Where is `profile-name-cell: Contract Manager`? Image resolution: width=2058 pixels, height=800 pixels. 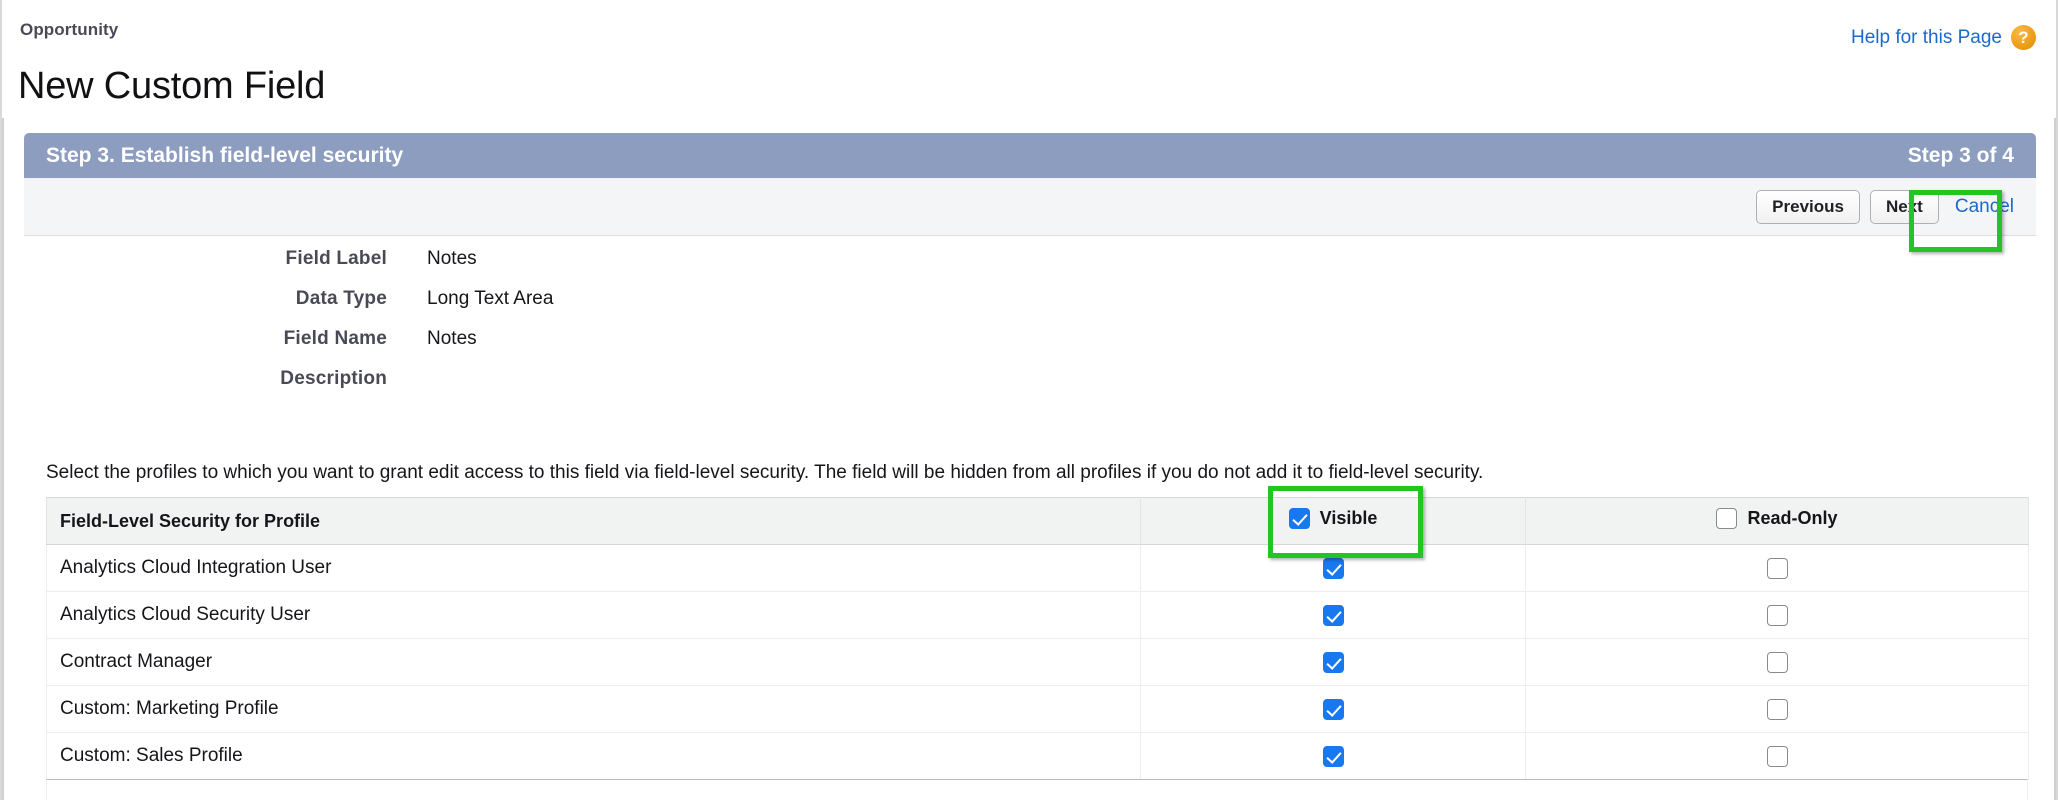
profile-name-cell: Contract Manager is located at coordinates (593, 662).